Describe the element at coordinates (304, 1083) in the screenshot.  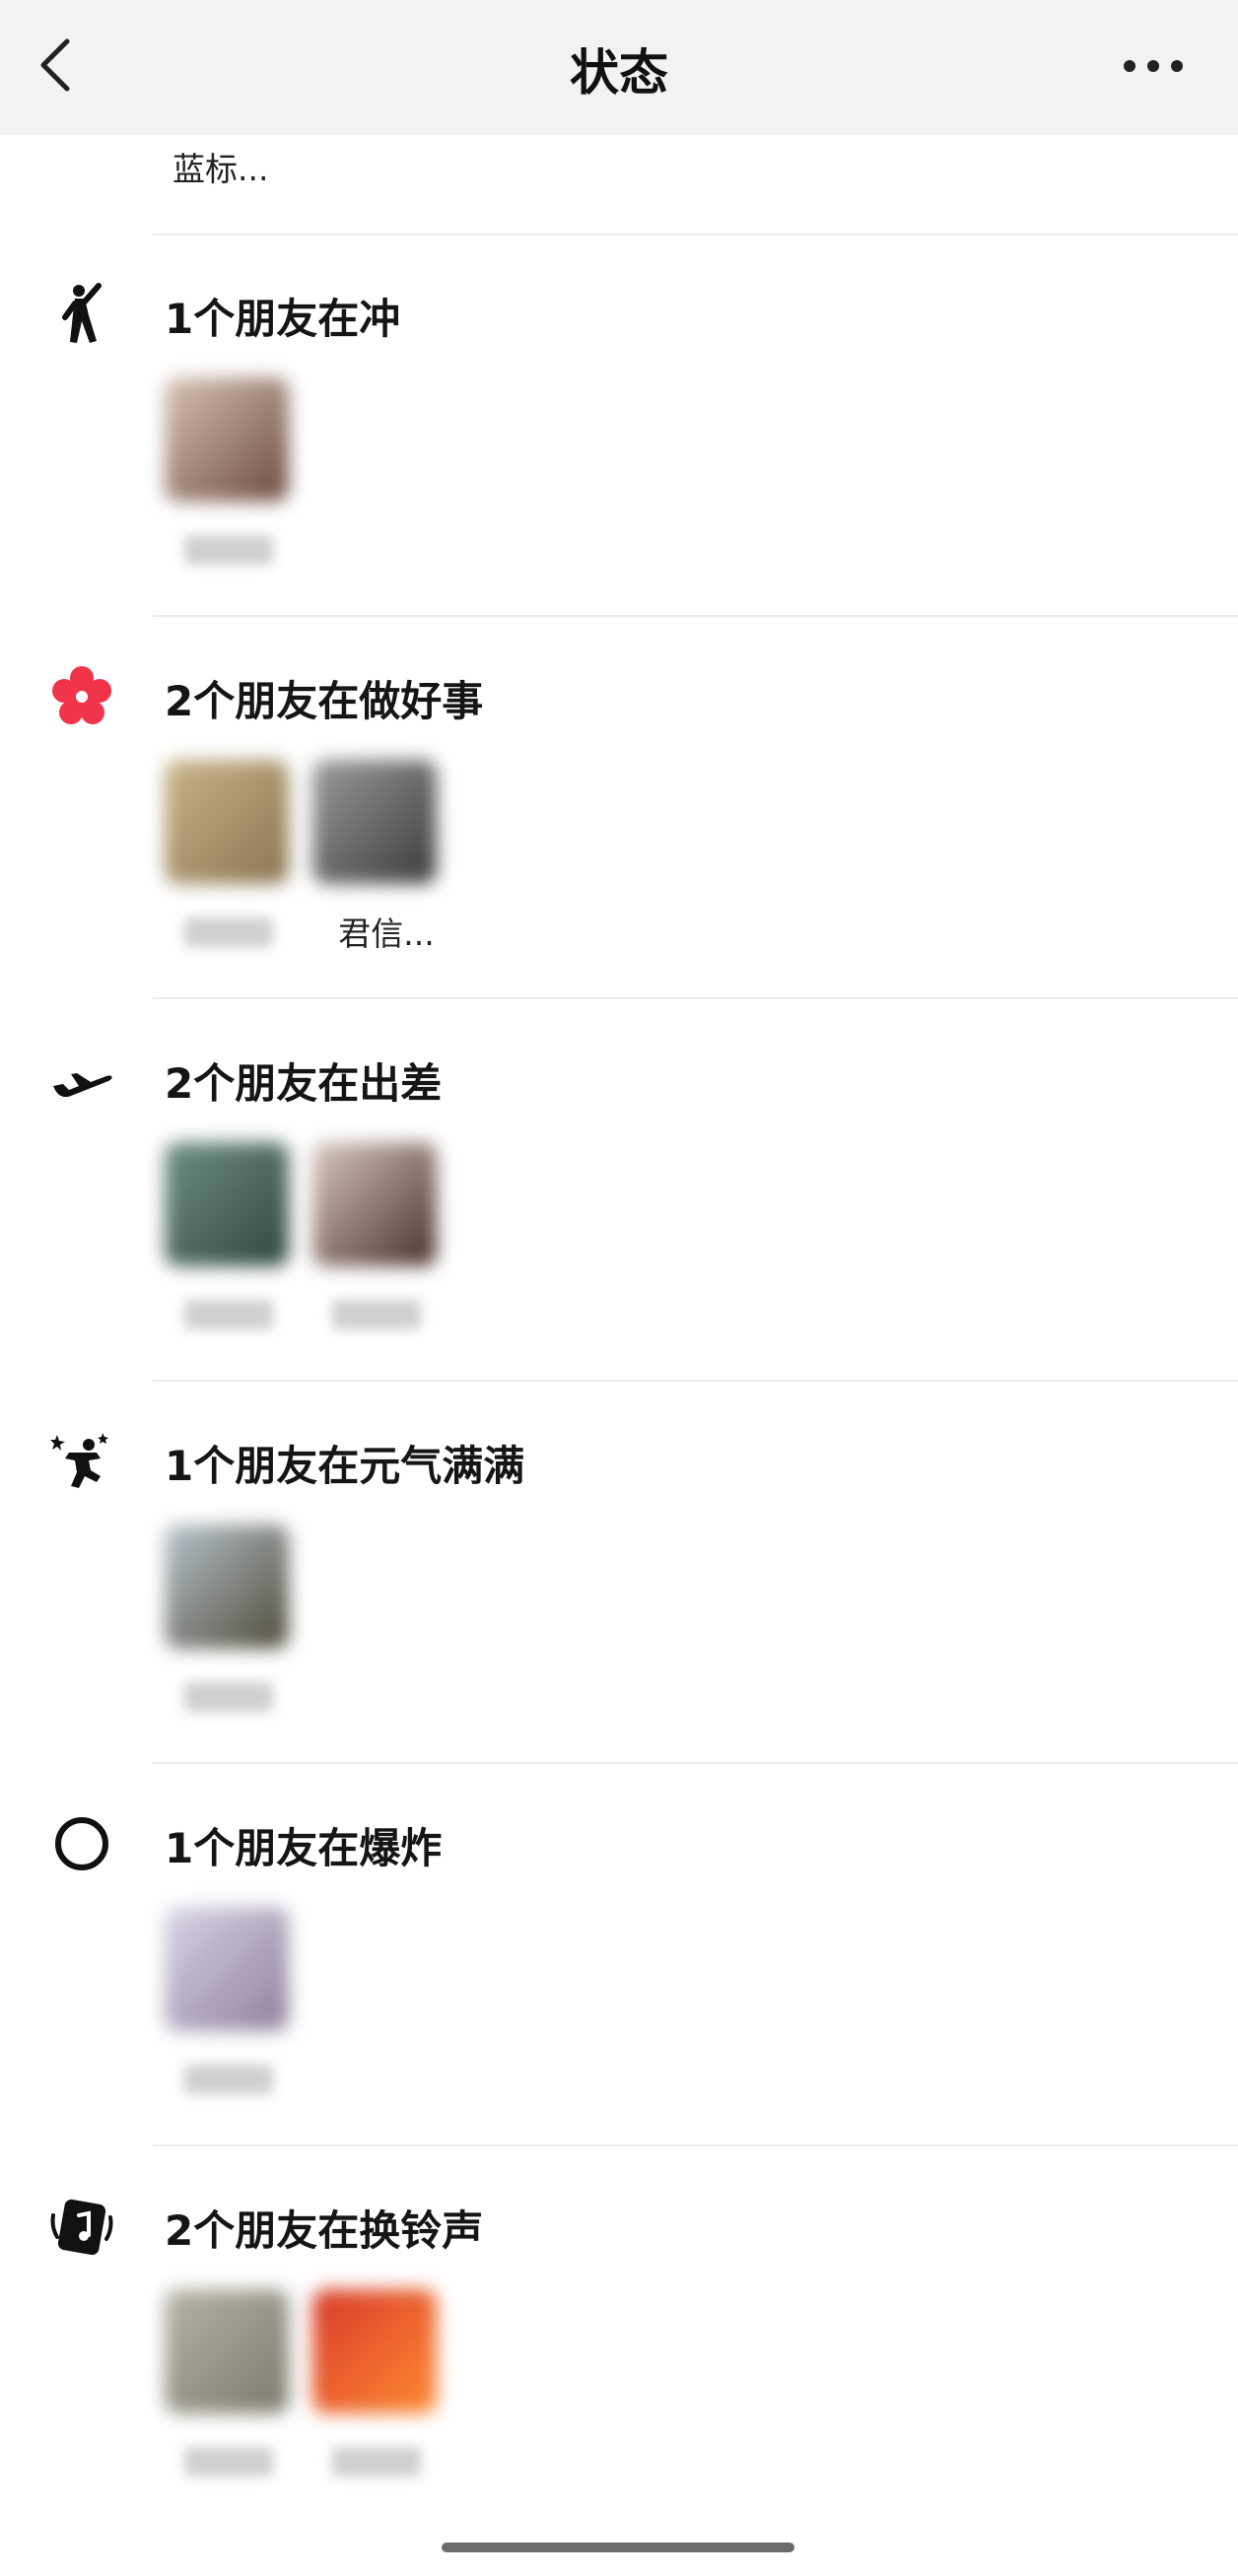
I see `status-title: 2个朋友在出差` at that location.